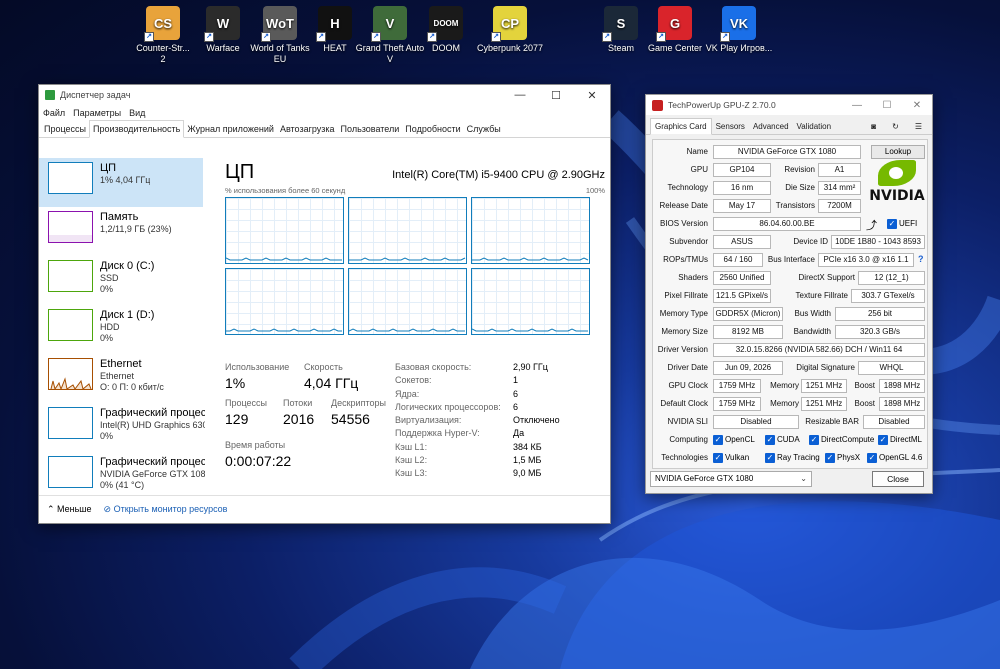 Image resolution: width=1000 pixels, height=669 pixels. I want to click on window-title: Диспетчер задач, so click(95, 95).